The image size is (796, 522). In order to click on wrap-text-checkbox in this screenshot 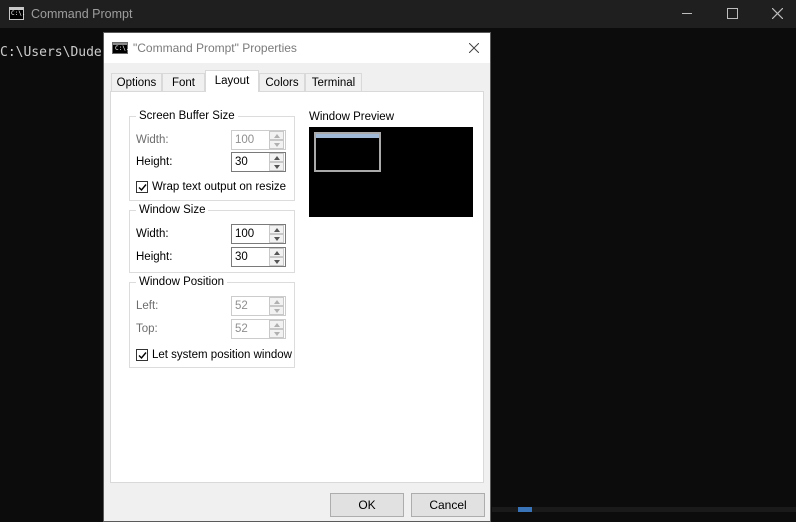, I will do `click(142, 187)`.